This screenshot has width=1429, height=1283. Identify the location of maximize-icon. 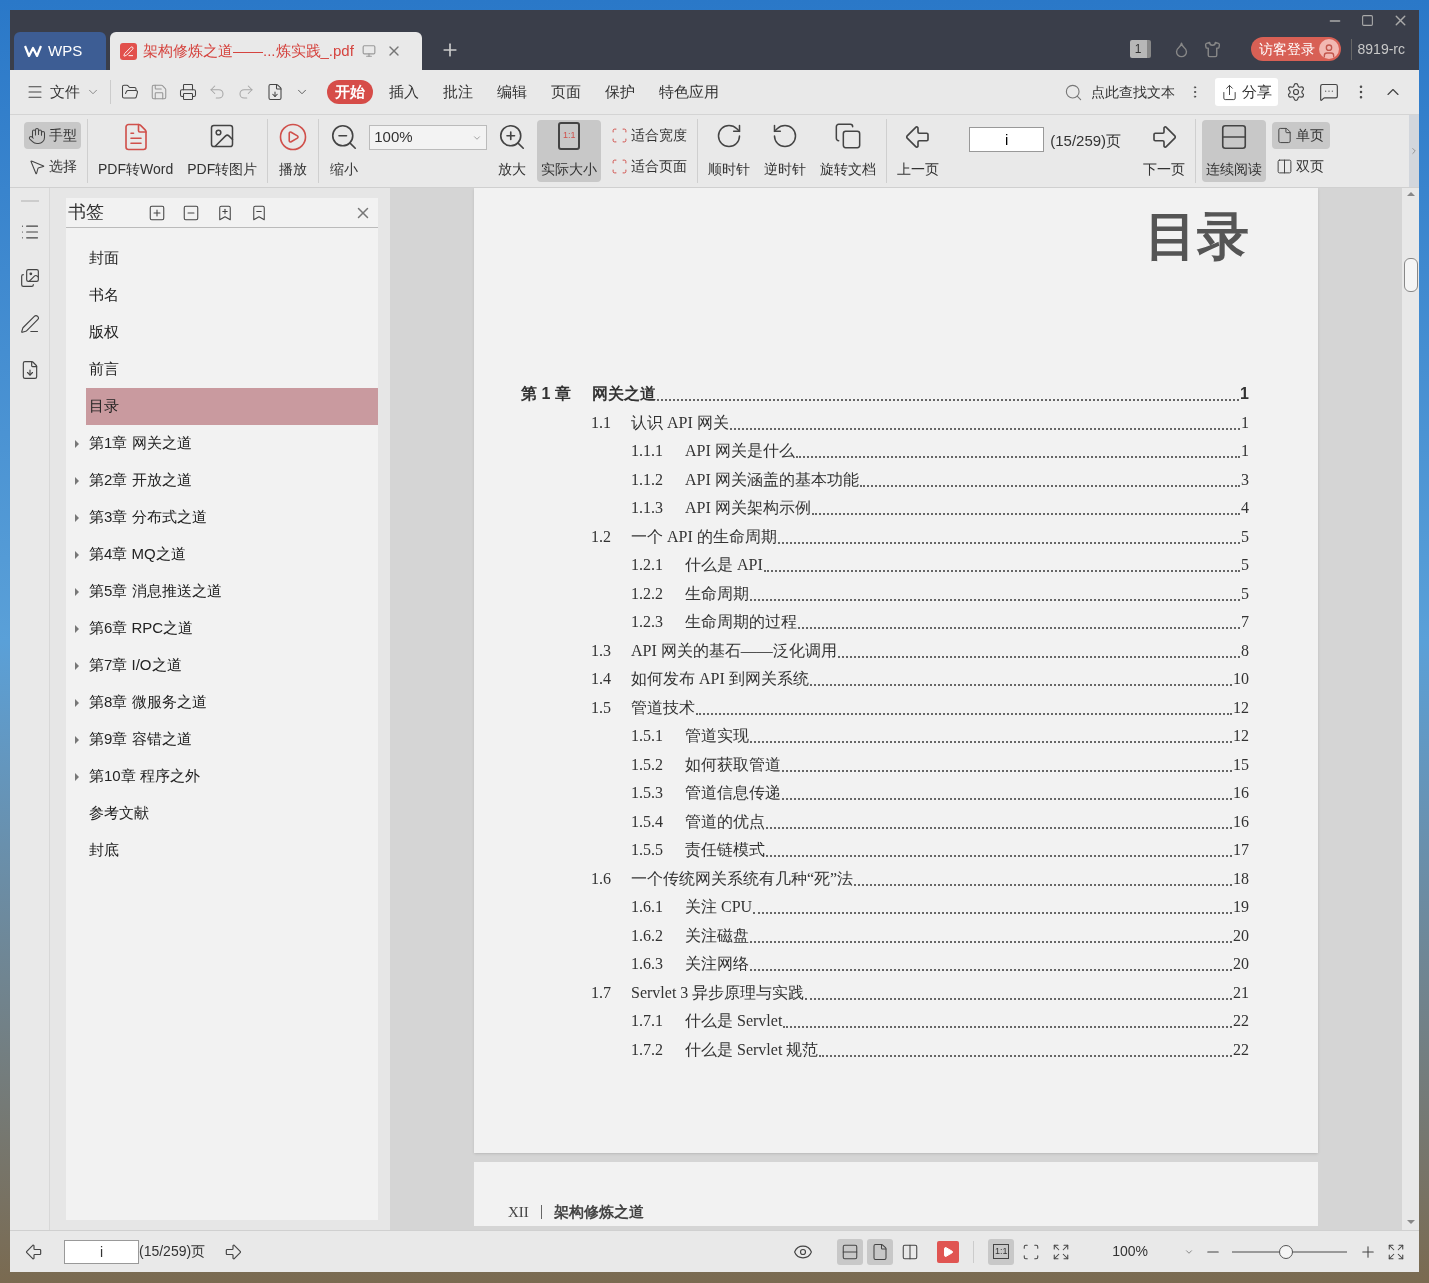
(1367, 20).